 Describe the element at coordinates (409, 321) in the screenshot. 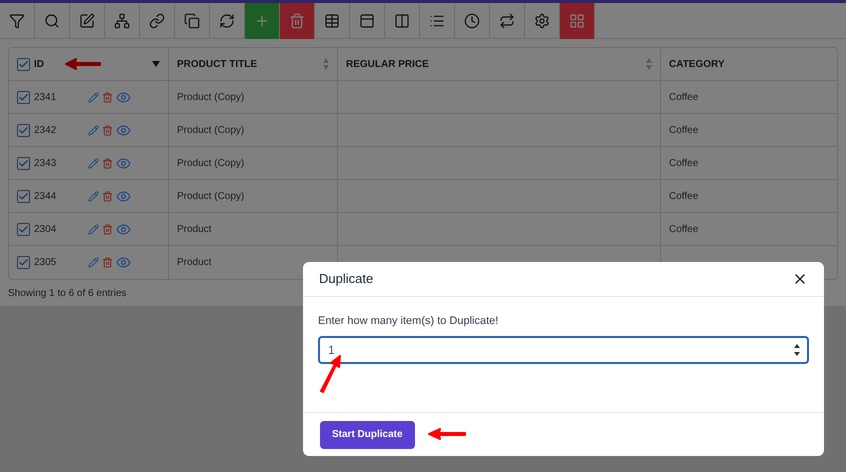

I see `field-label: Enter how many item(s) to Duplicate!` at that location.